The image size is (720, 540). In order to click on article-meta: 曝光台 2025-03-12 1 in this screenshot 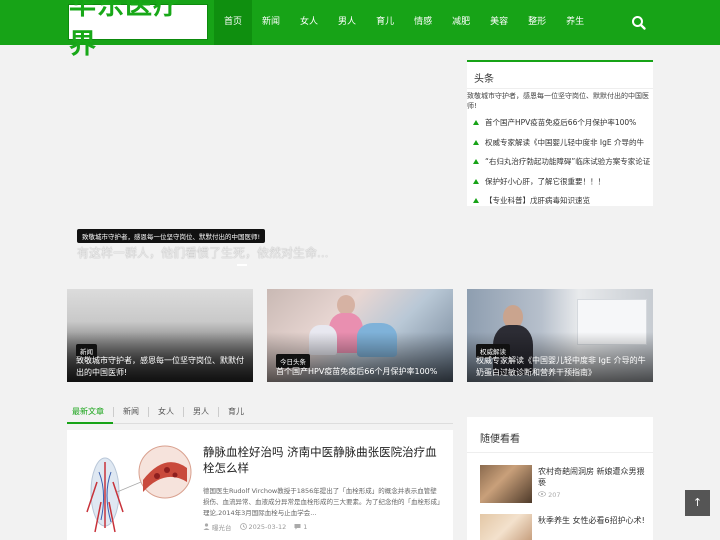, I will do `click(255, 527)`.